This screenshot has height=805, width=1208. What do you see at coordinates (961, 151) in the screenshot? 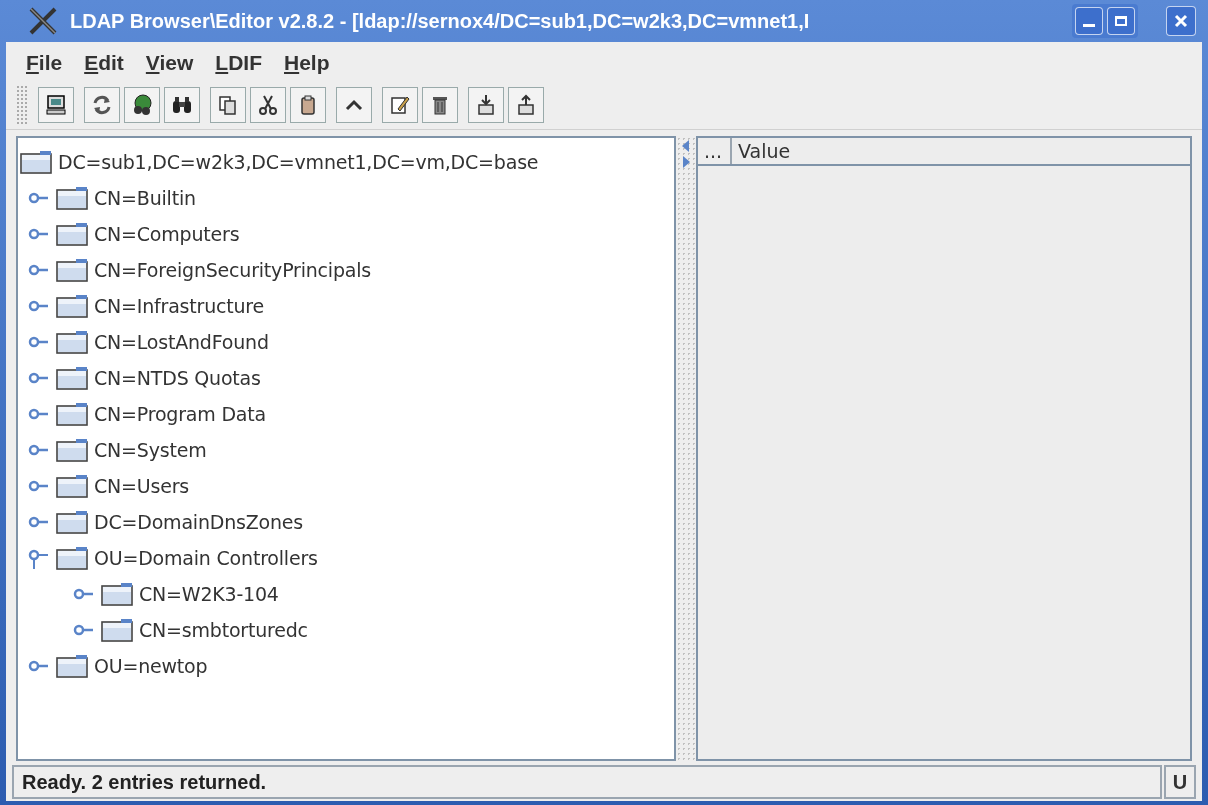
I see `column-header: Value` at bounding box center [961, 151].